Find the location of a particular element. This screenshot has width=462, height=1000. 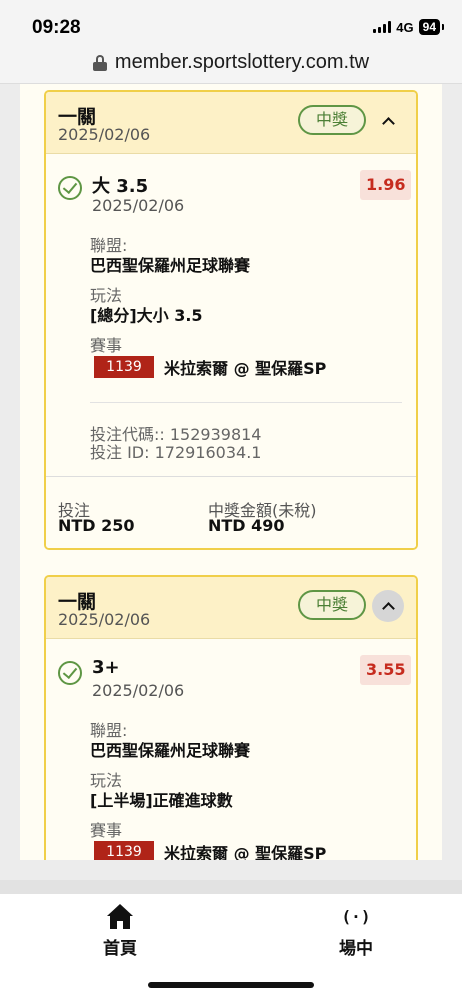

network-type: 4G is located at coordinates (405, 27).